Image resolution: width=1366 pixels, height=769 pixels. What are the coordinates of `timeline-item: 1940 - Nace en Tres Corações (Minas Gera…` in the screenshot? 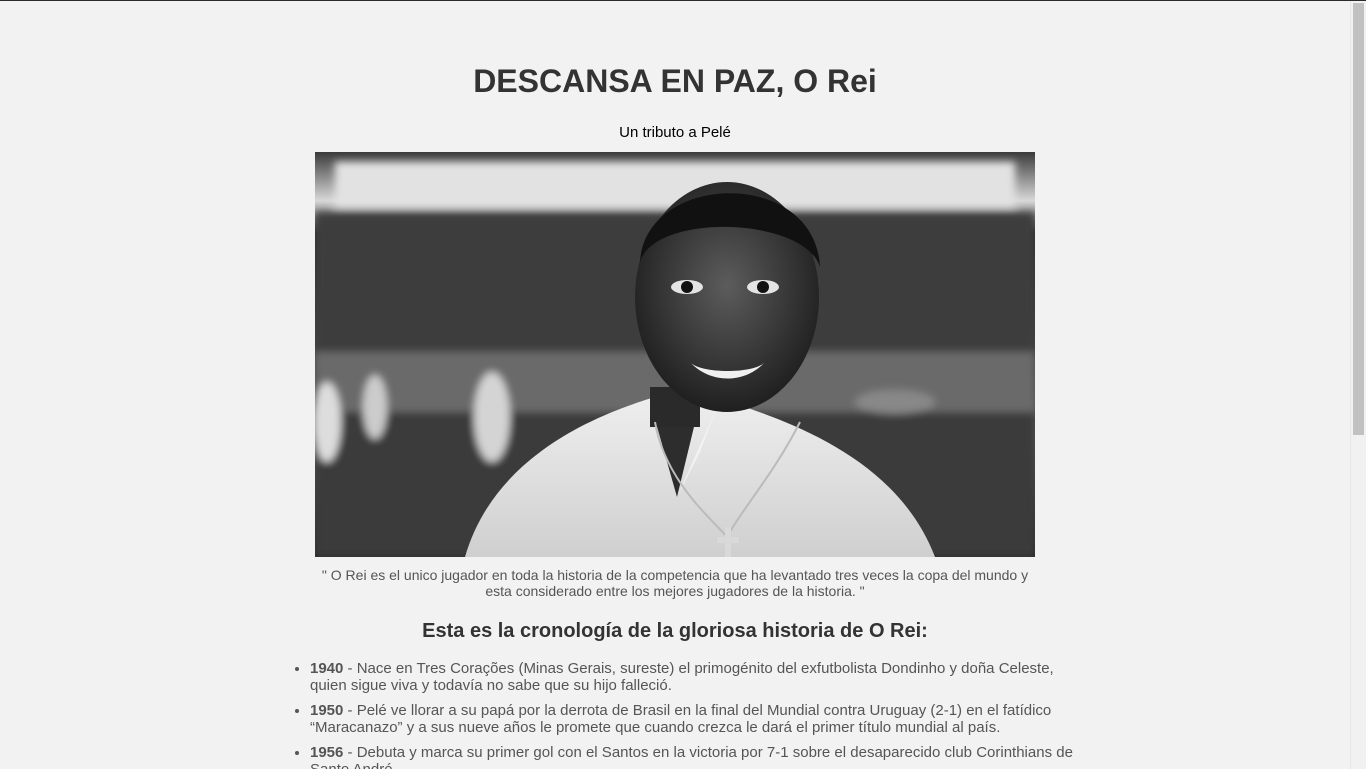 It's located at (692, 677).